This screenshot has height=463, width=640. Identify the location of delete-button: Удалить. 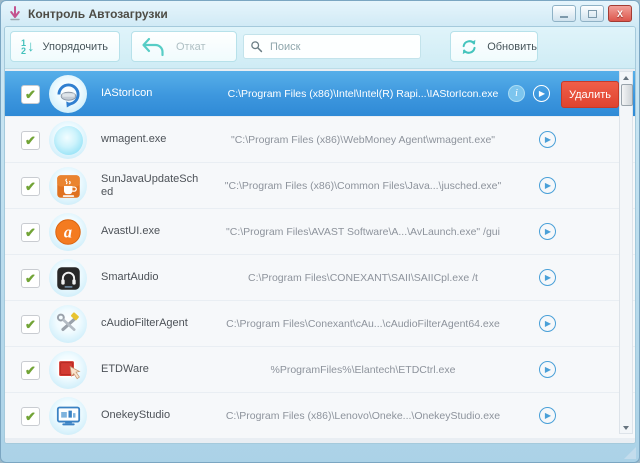
(590, 94).